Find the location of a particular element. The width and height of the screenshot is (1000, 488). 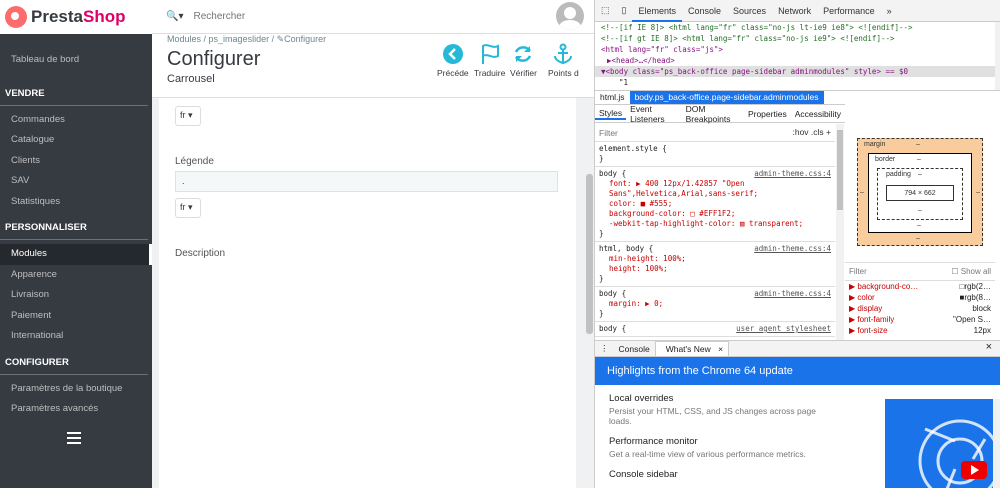

refresh-icon is located at coordinates (523, 54).